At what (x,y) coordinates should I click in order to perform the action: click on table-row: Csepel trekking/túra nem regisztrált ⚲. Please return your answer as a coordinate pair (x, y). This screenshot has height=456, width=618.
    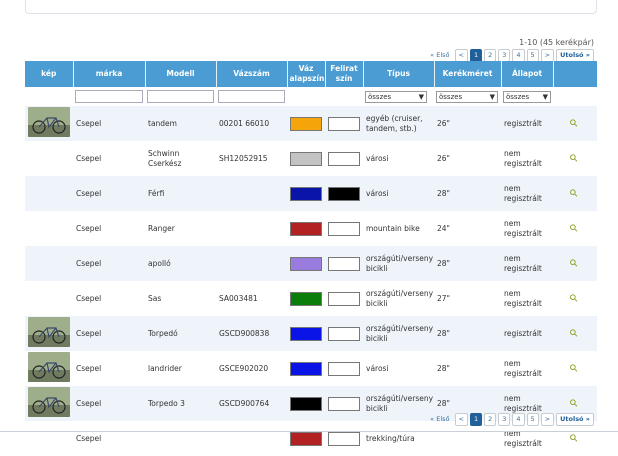
    Looking at the image, I should click on (311, 438).